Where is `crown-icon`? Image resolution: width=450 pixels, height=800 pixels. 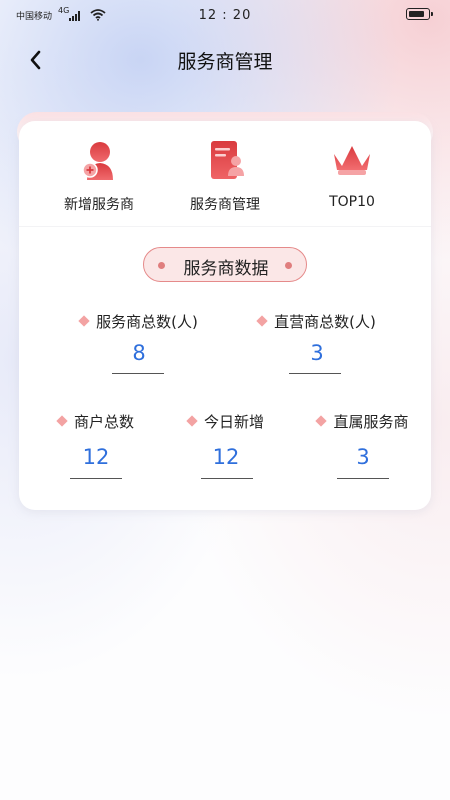 crown-icon is located at coordinates (352, 160).